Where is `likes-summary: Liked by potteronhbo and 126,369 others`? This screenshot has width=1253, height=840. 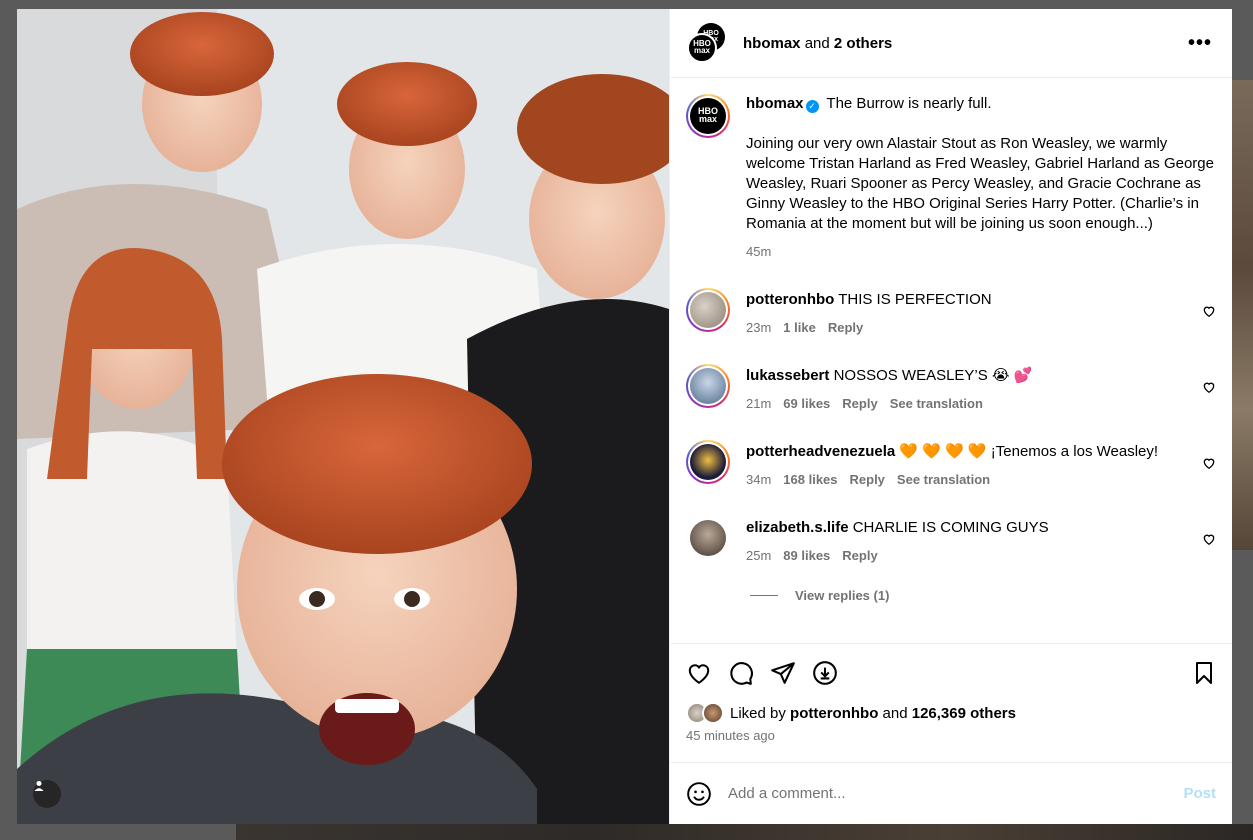
likes-summary: Liked by potteronhbo and 126,369 others is located at coordinates (951, 713).